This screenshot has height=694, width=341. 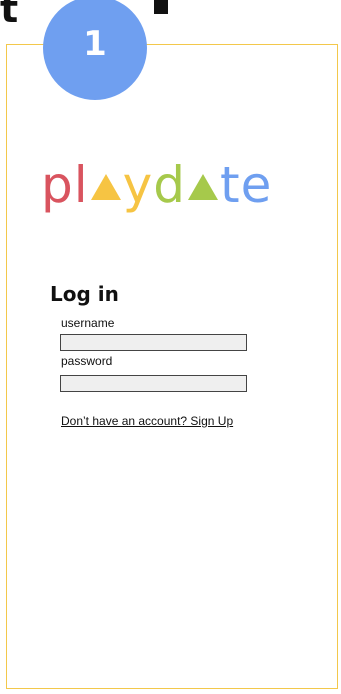 I want to click on logo-letter: e, so click(x=256, y=185).